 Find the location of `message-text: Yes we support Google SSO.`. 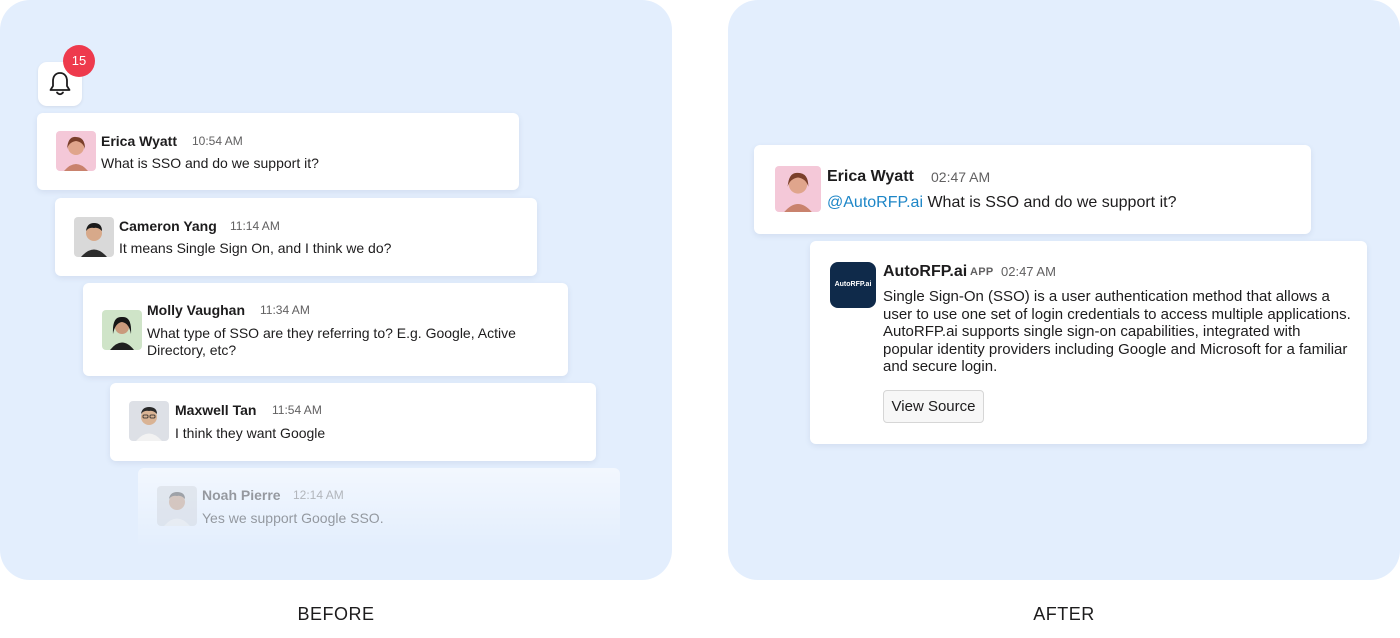

message-text: Yes we support Google SSO. is located at coordinates (293, 518).